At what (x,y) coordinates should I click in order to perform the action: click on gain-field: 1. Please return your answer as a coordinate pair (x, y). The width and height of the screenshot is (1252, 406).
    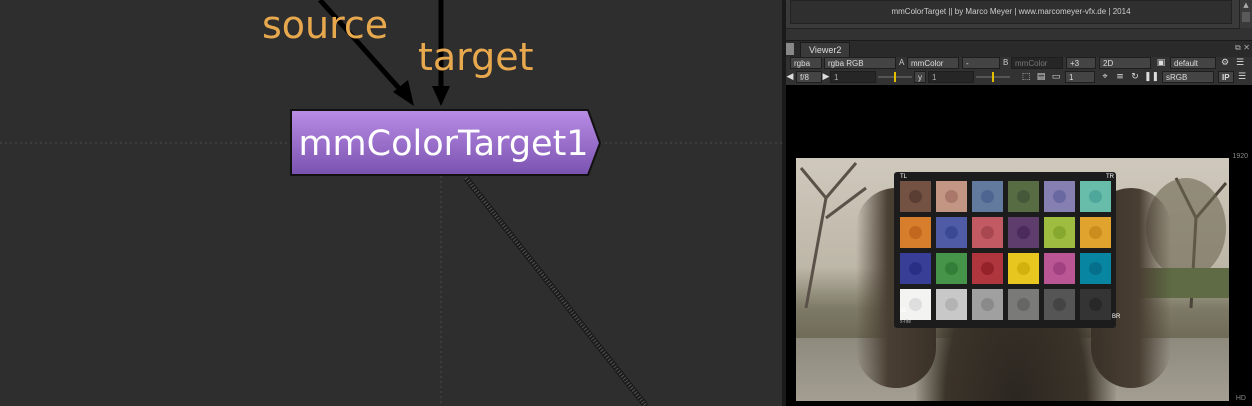
    Looking at the image, I should click on (853, 77).